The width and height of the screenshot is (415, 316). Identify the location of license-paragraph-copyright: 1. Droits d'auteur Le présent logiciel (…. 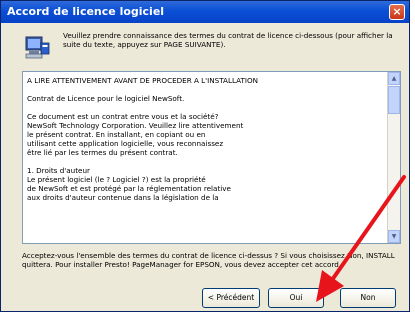
(129, 184).